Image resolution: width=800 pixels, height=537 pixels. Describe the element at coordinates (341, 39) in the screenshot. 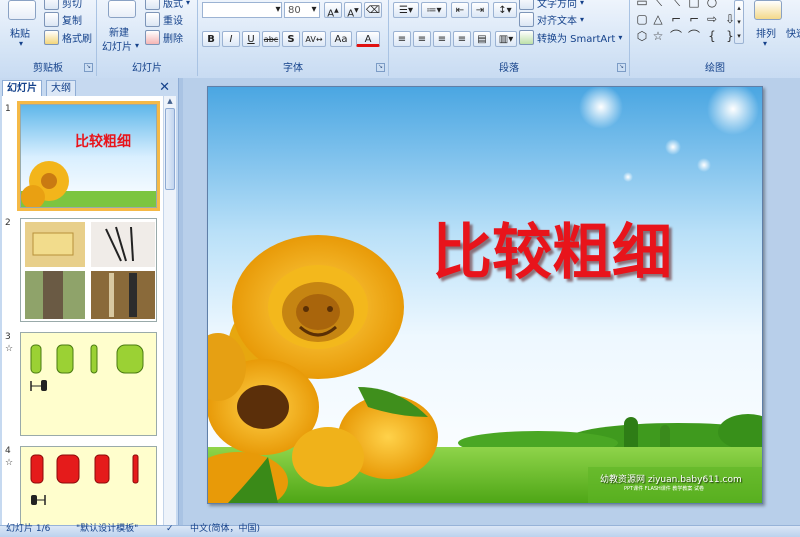

I see `change-case-button: Aa` at that location.